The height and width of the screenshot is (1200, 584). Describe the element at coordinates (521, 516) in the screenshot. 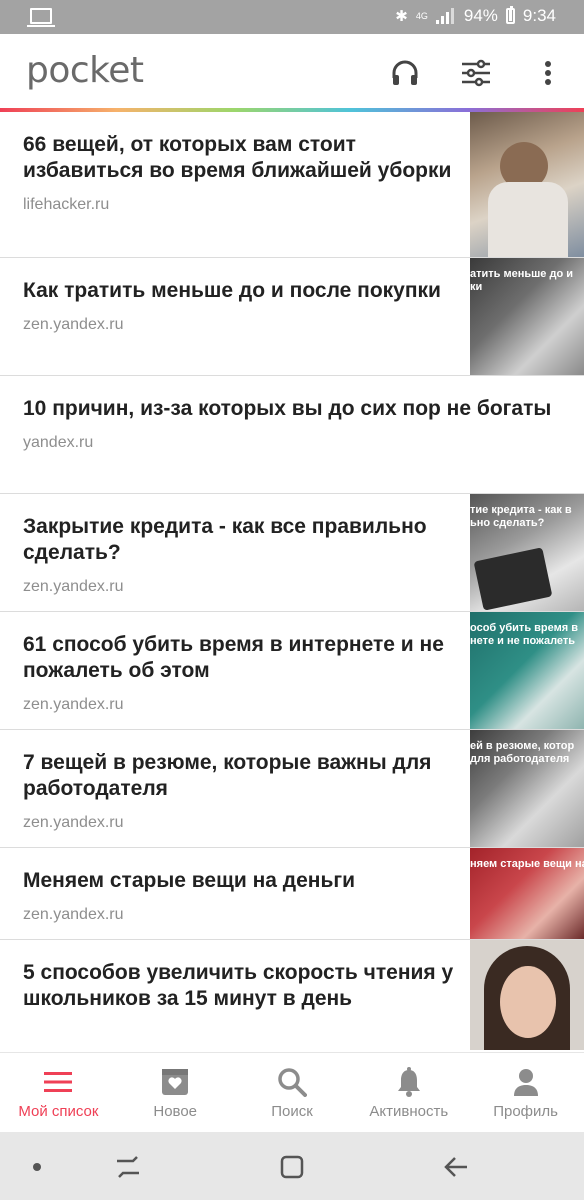

I see `thumbnail-caption: тие кредита - как в ьно сделать?` at that location.